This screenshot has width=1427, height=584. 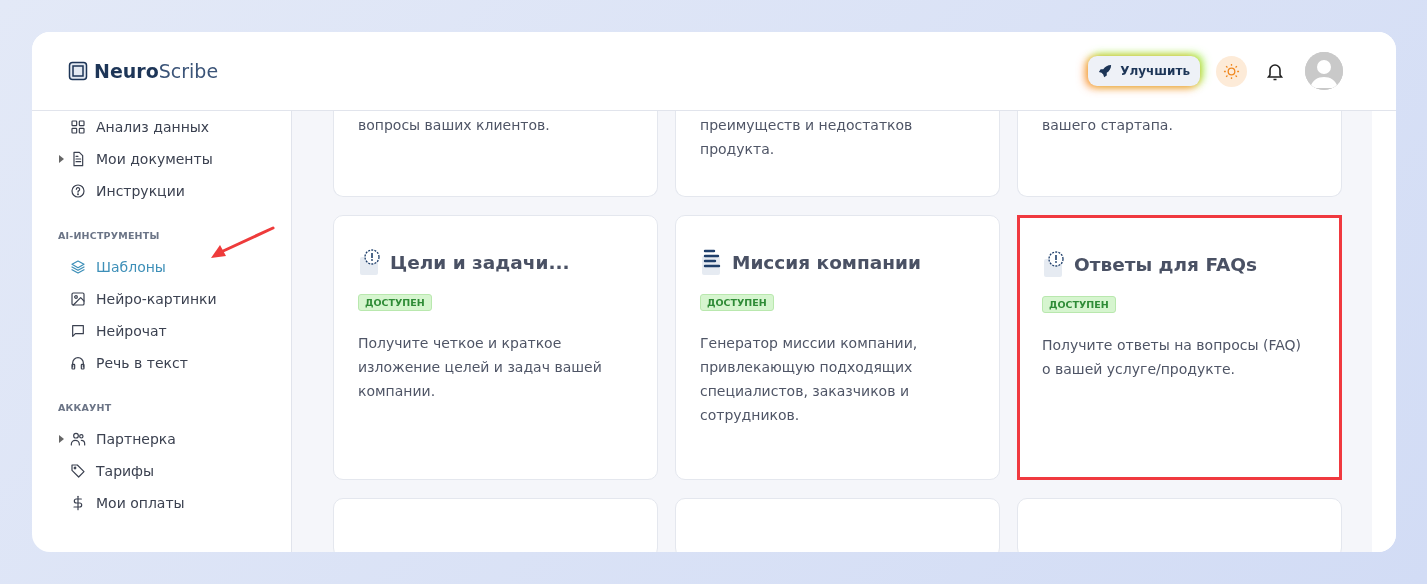 What do you see at coordinates (78, 299) in the screenshot?
I see `image-icon` at bounding box center [78, 299].